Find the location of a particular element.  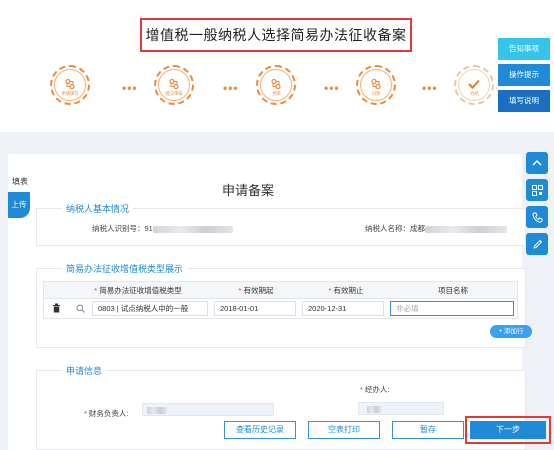

page-title: 增值税一般纳税人选择简易办法征收备案 is located at coordinates (276, 35).